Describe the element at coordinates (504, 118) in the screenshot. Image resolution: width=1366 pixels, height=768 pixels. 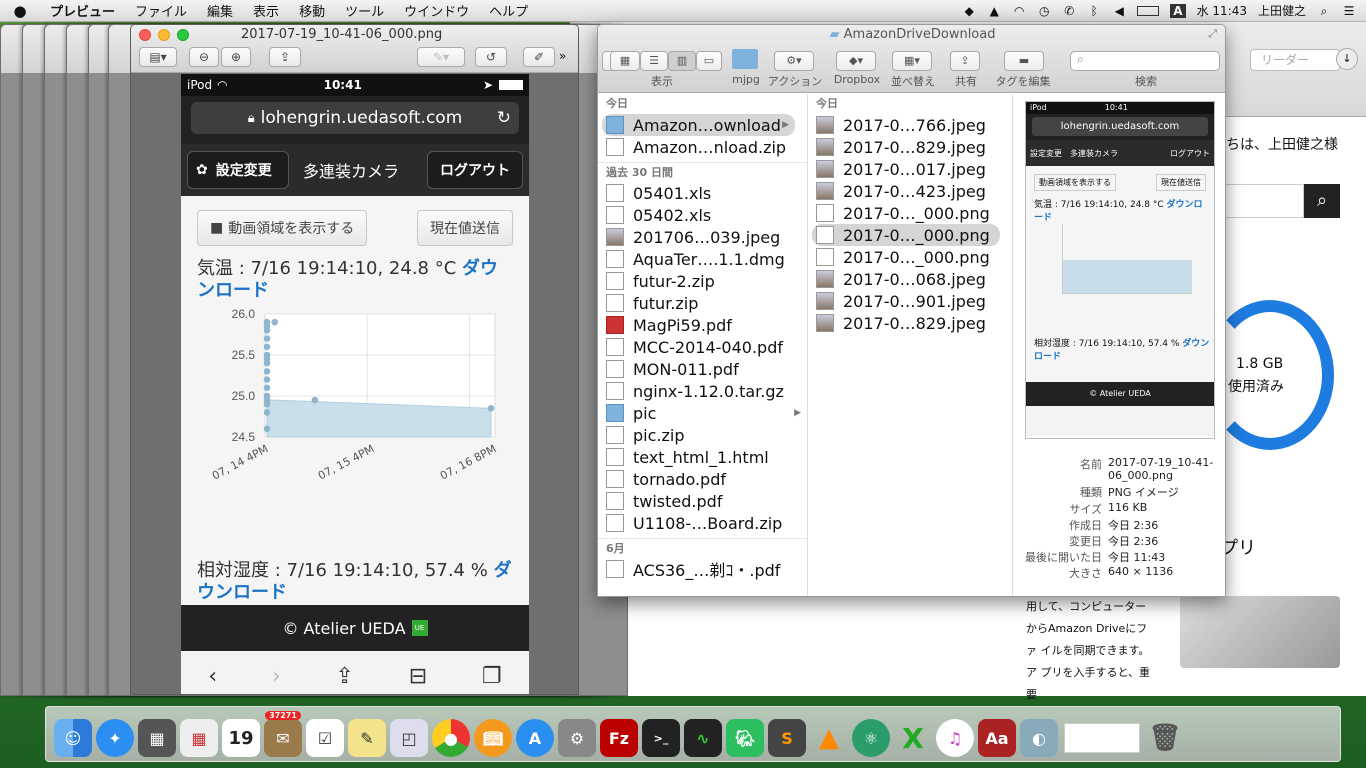
I see `reload-icon: ↻` at that location.